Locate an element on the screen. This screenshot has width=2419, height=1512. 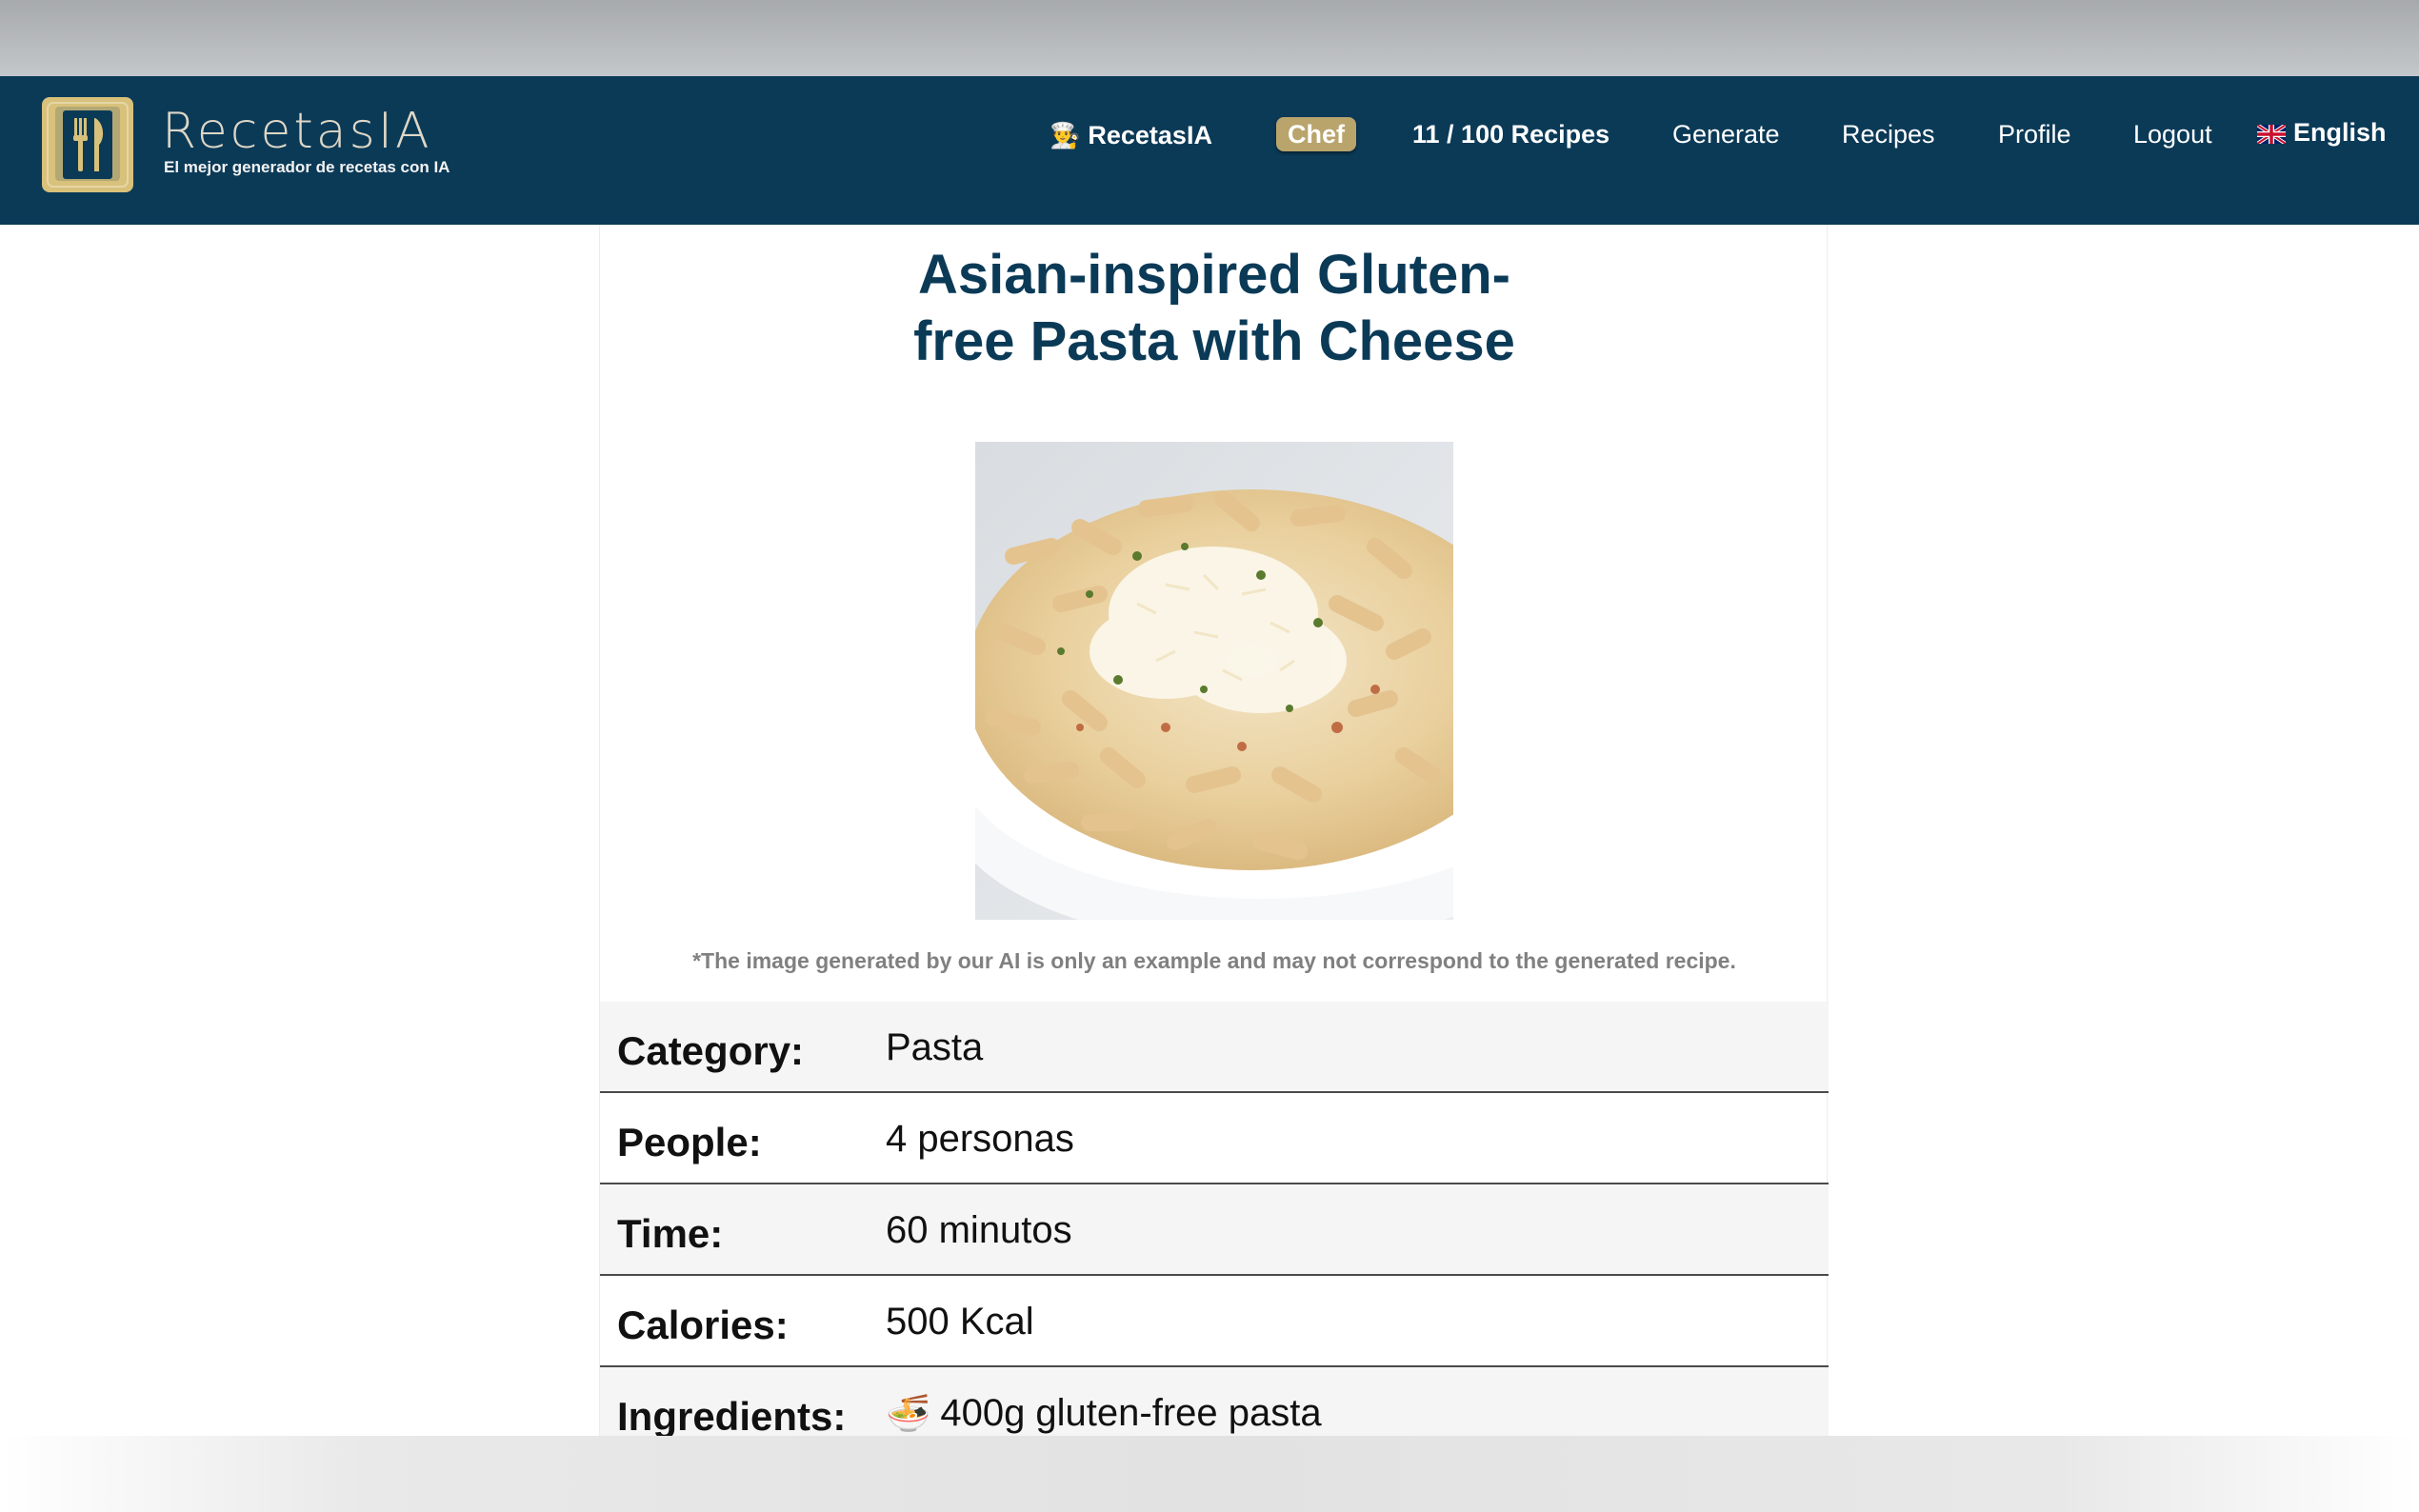
chef-icon: 👨‍🍳 is located at coordinates (1065, 135).